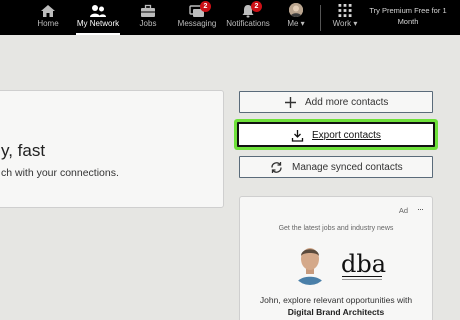 This screenshot has width=460, height=320. What do you see at coordinates (296, 10) in the screenshot?
I see `avatar` at bounding box center [296, 10].